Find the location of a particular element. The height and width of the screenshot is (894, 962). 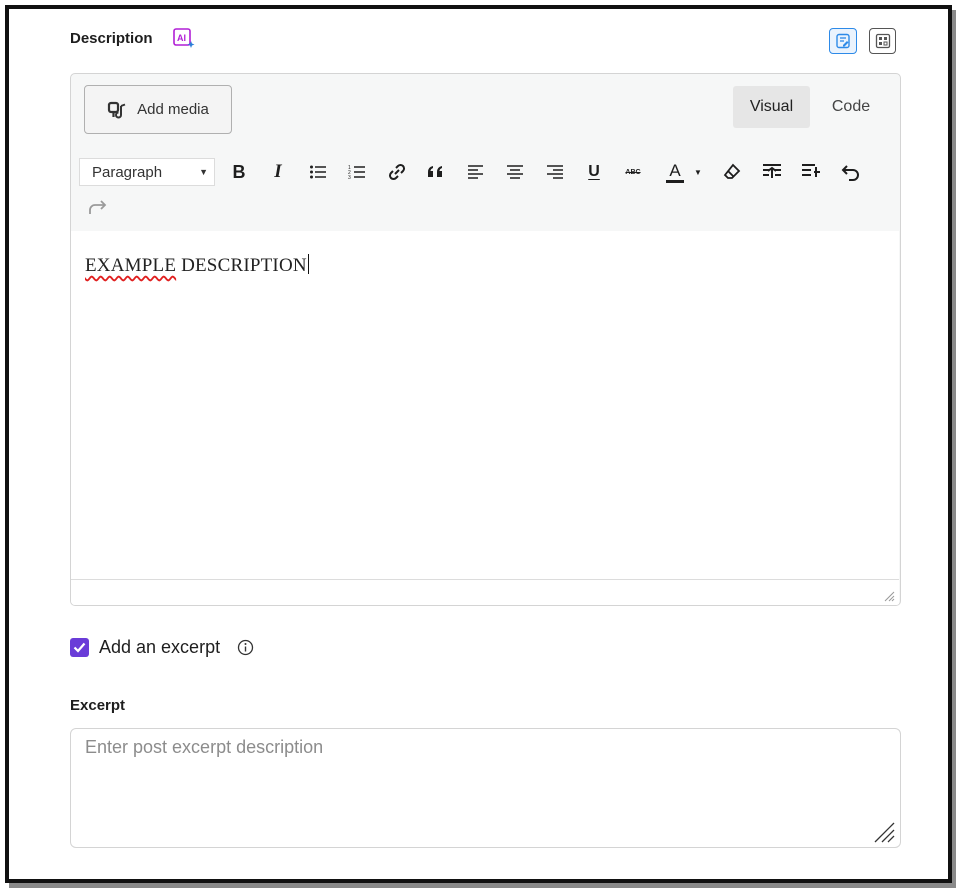

bullet-list-button is located at coordinates (318, 172).